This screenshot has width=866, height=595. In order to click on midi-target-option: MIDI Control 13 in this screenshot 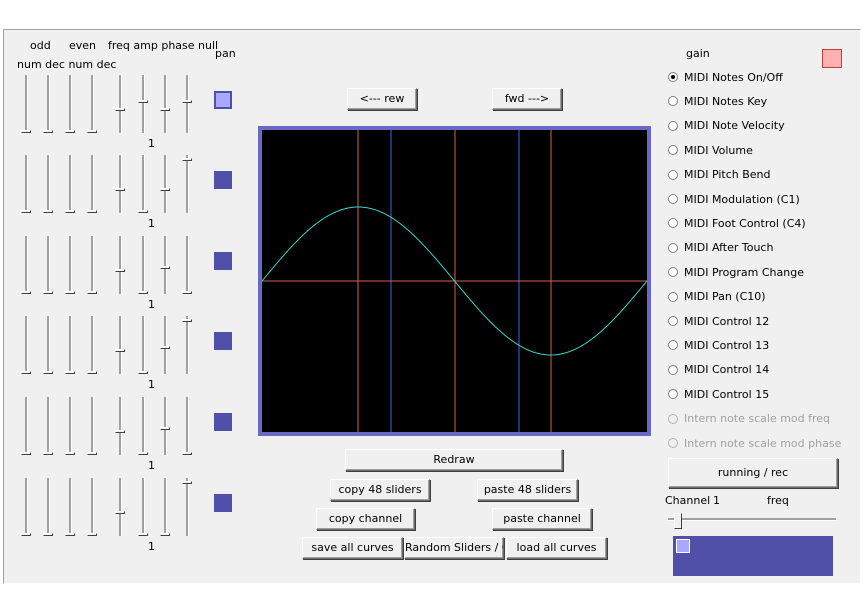, I will do `click(718, 345)`.